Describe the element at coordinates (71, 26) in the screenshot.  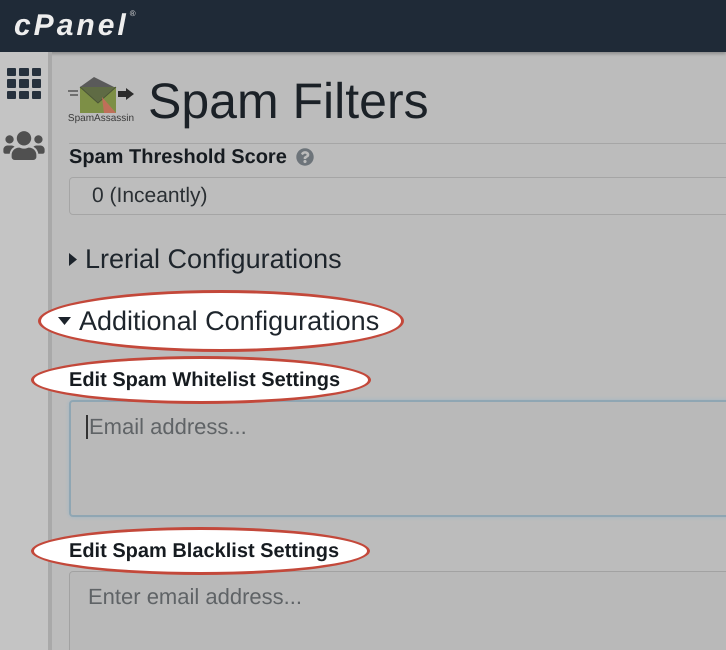
I see `logo-text: cPanel` at that location.